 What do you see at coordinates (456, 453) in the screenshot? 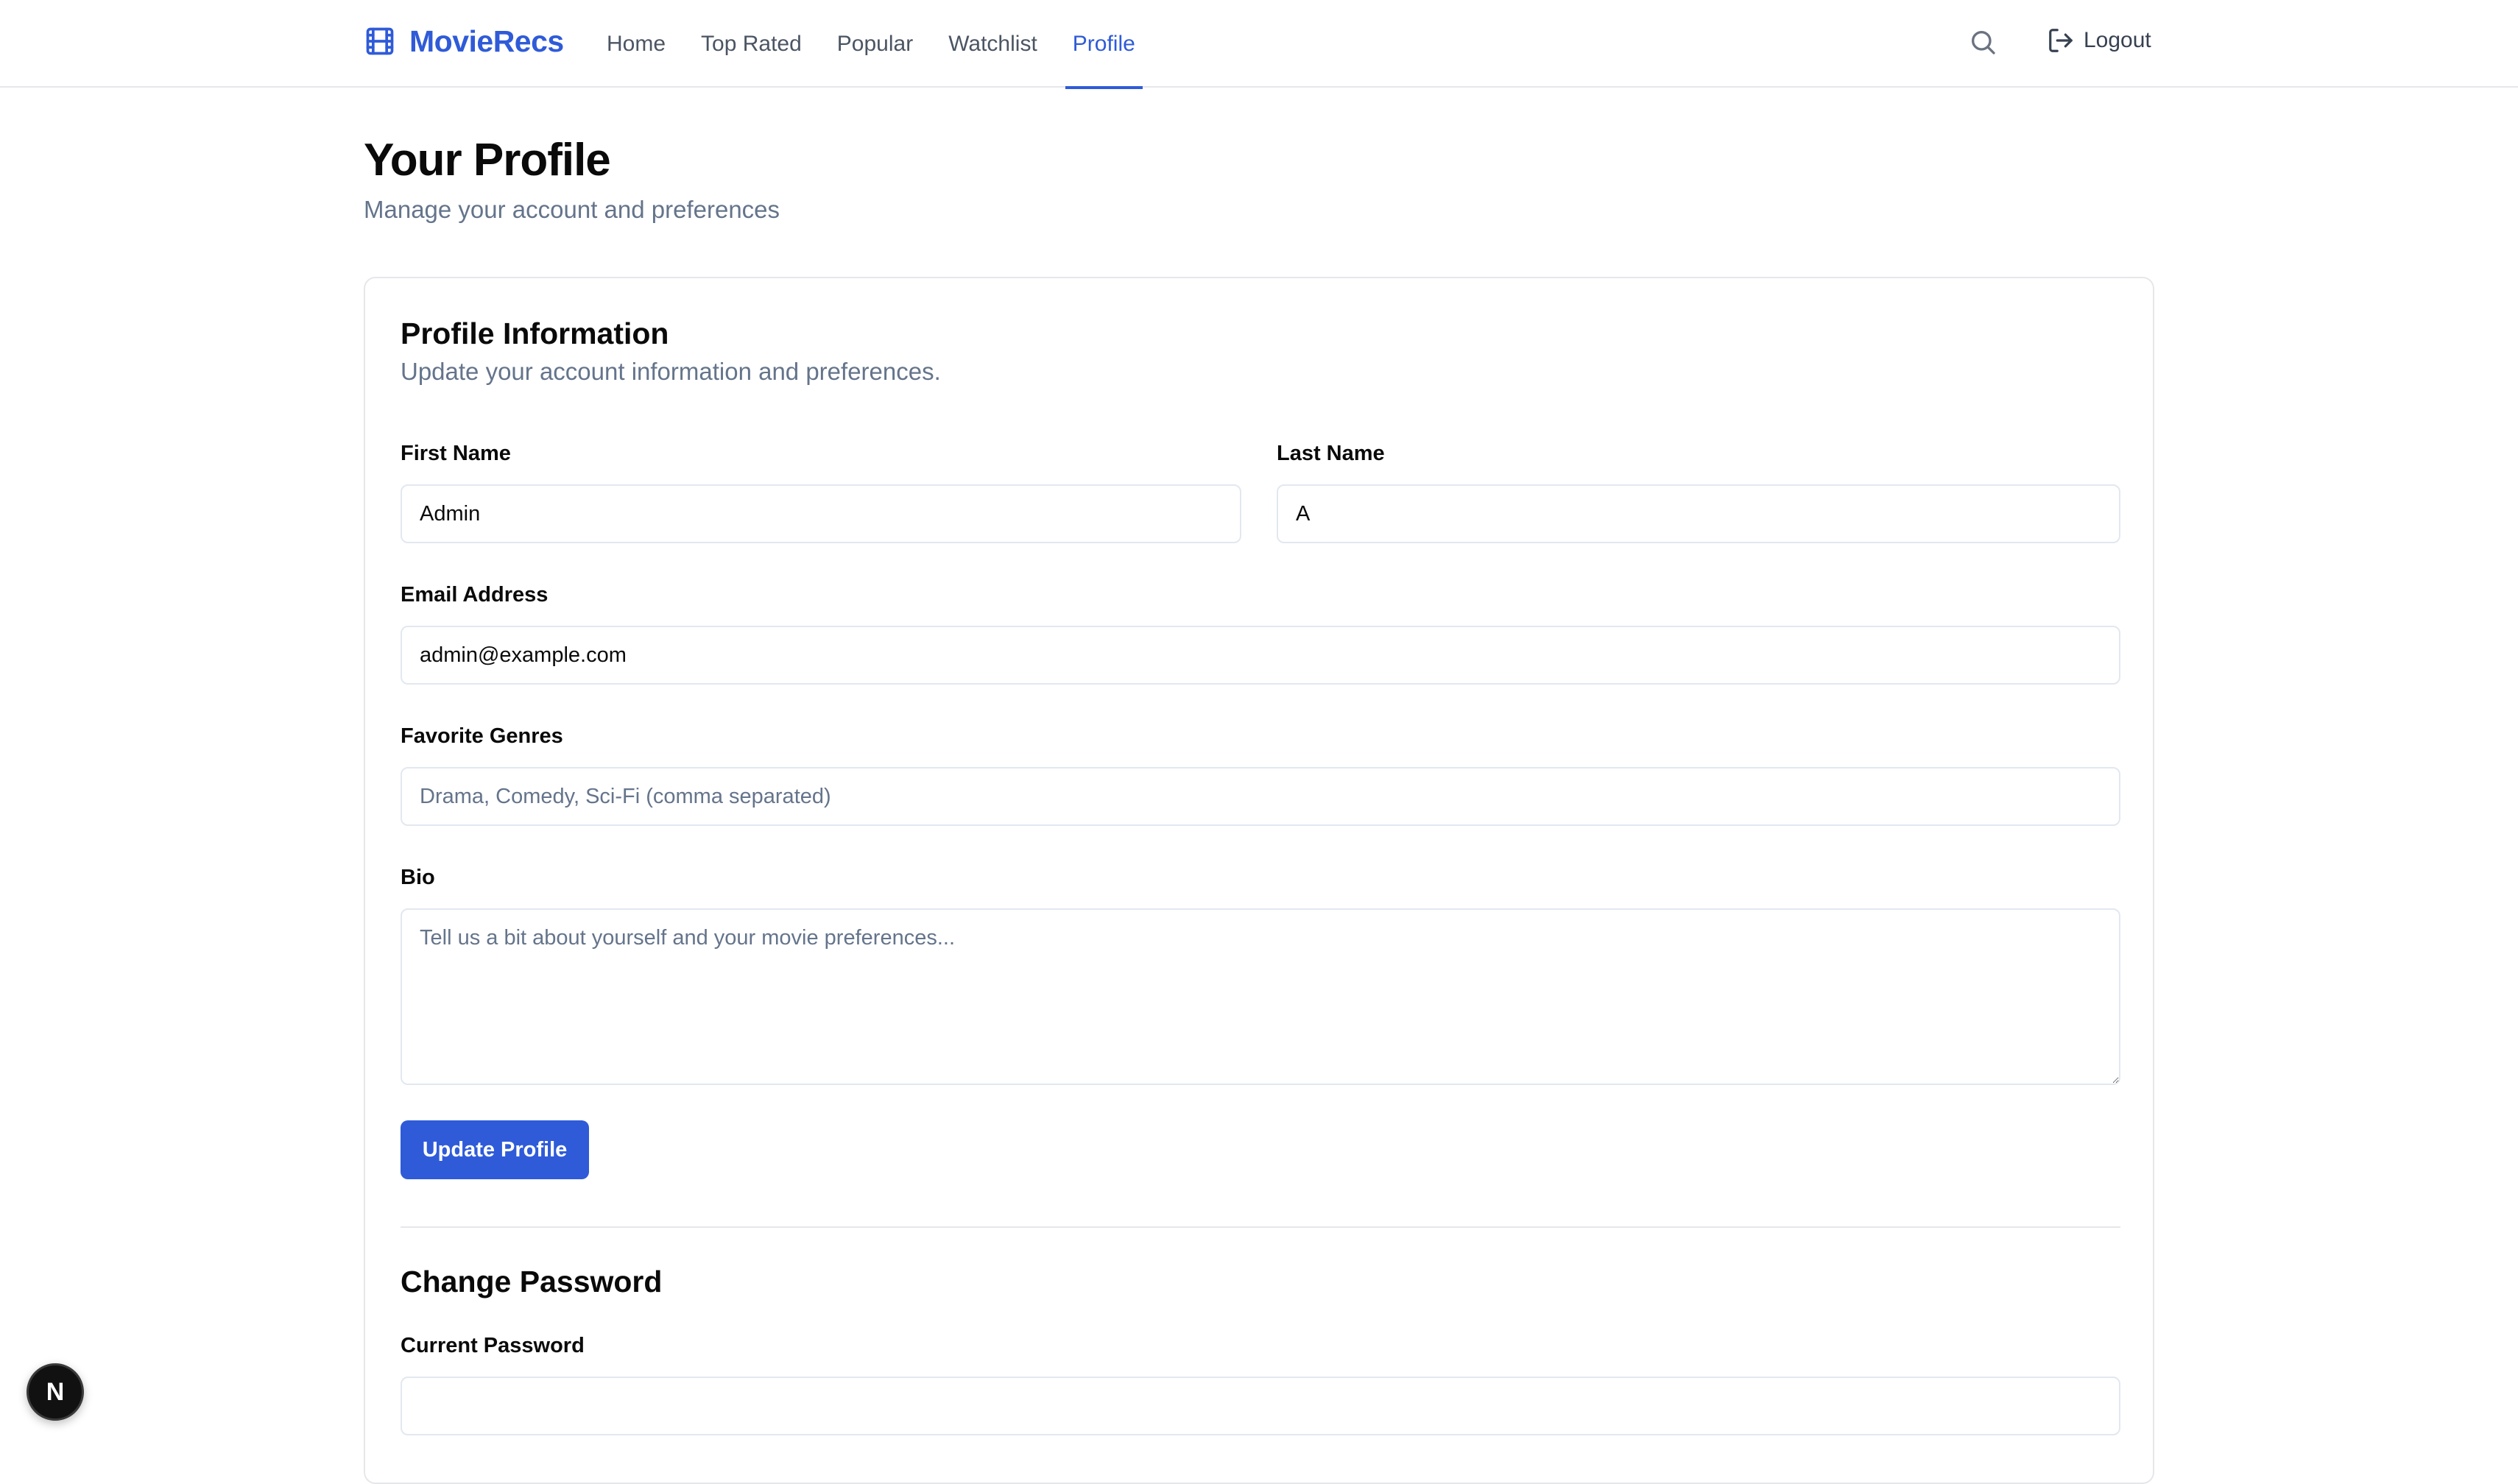
I see `first-name-label: First Name` at bounding box center [456, 453].